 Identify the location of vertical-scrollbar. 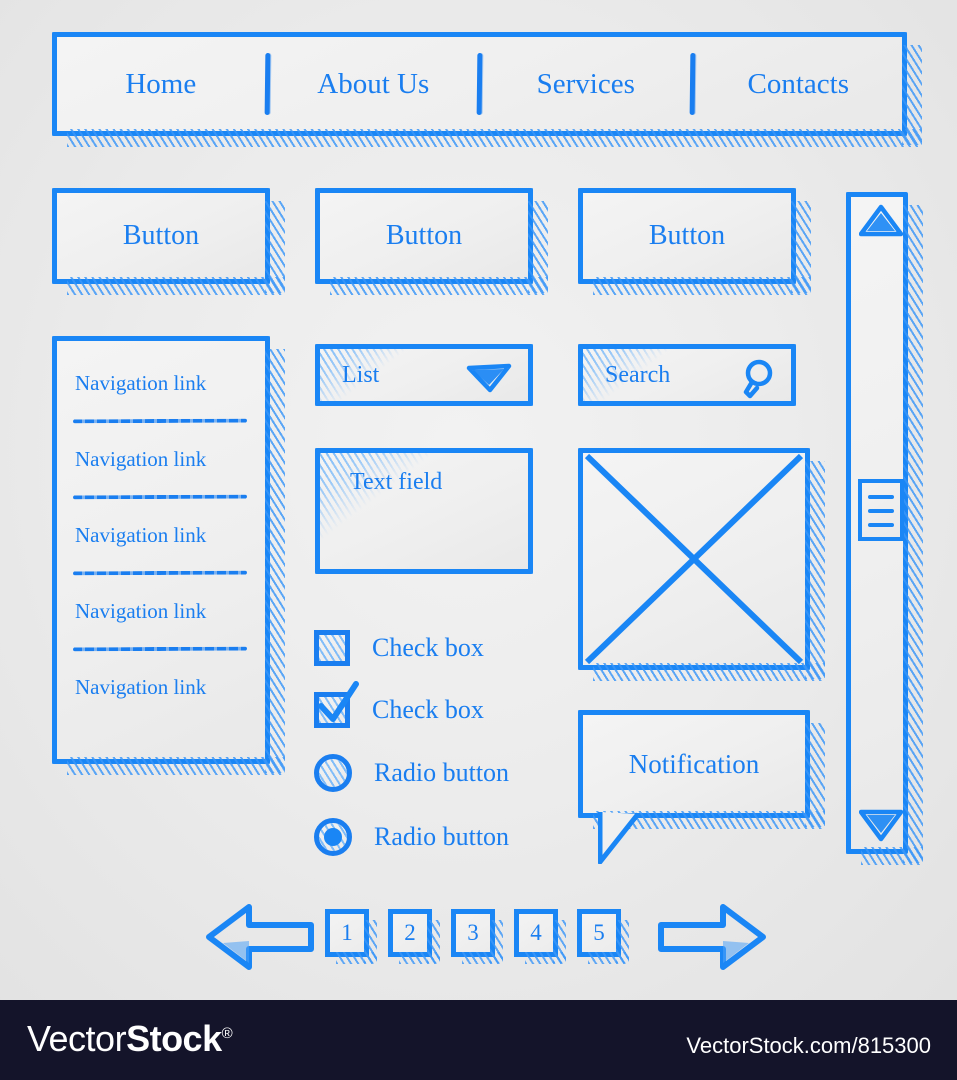
(884, 528).